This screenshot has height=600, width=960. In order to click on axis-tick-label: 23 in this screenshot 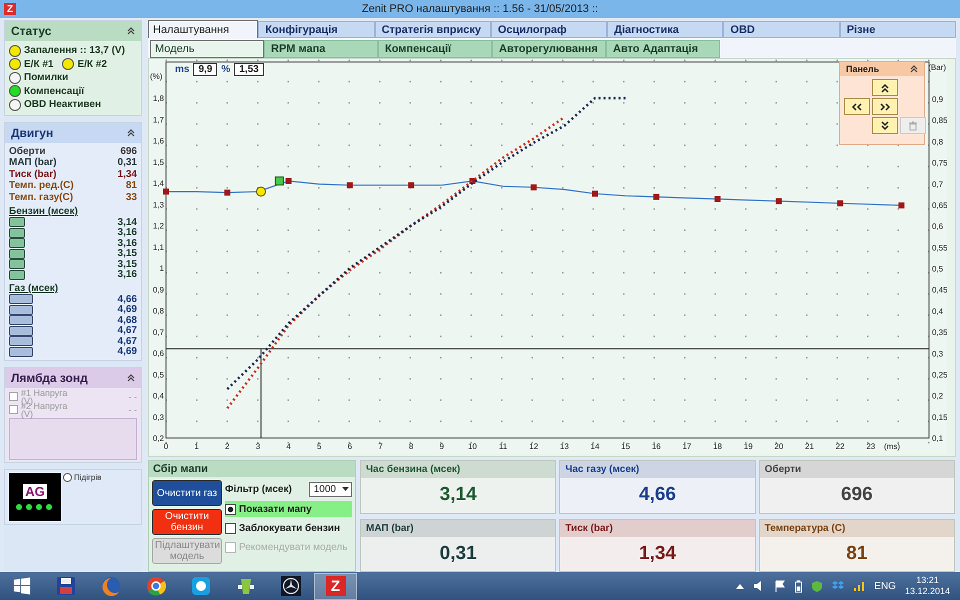, I will do `click(871, 446)`.